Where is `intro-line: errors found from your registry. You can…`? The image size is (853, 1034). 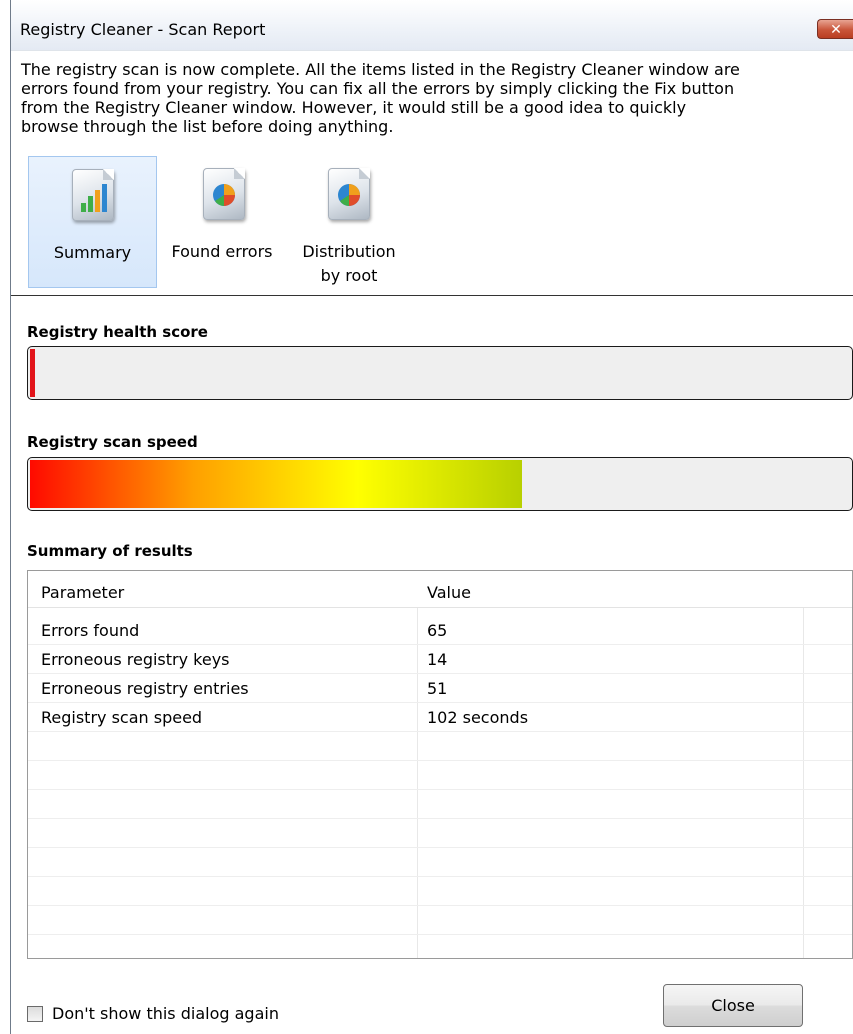
intro-line: errors found from your registry. You can… is located at coordinates (378, 88).